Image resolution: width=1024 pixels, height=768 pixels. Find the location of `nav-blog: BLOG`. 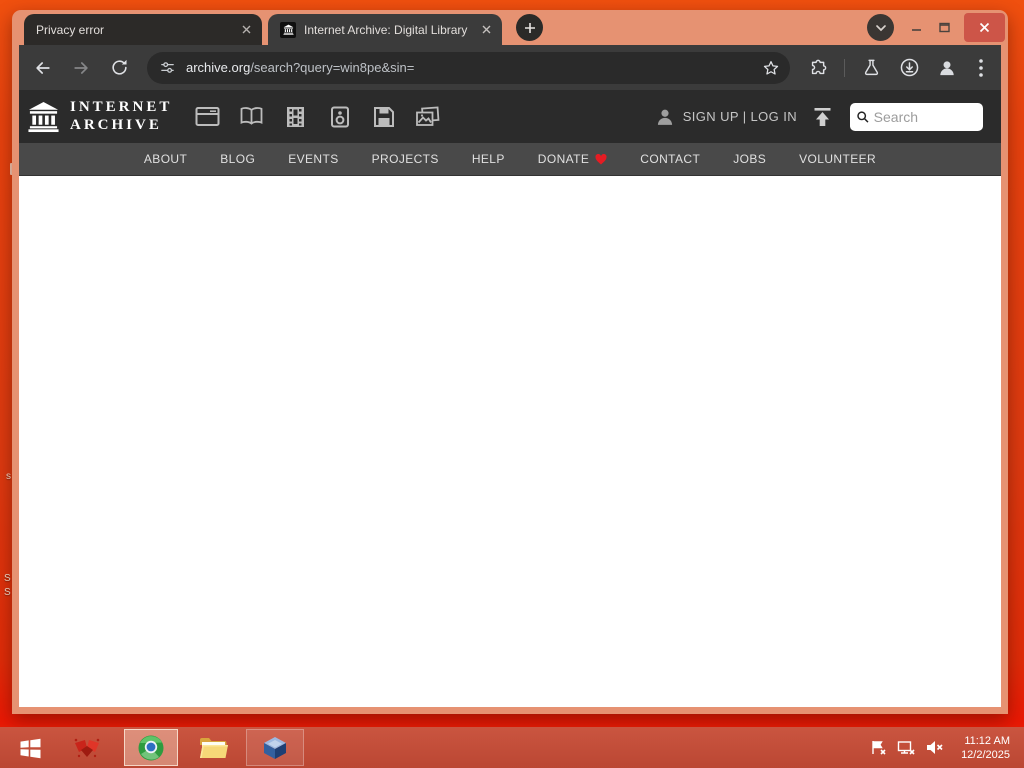

nav-blog: BLOG is located at coordinates (237, 159).